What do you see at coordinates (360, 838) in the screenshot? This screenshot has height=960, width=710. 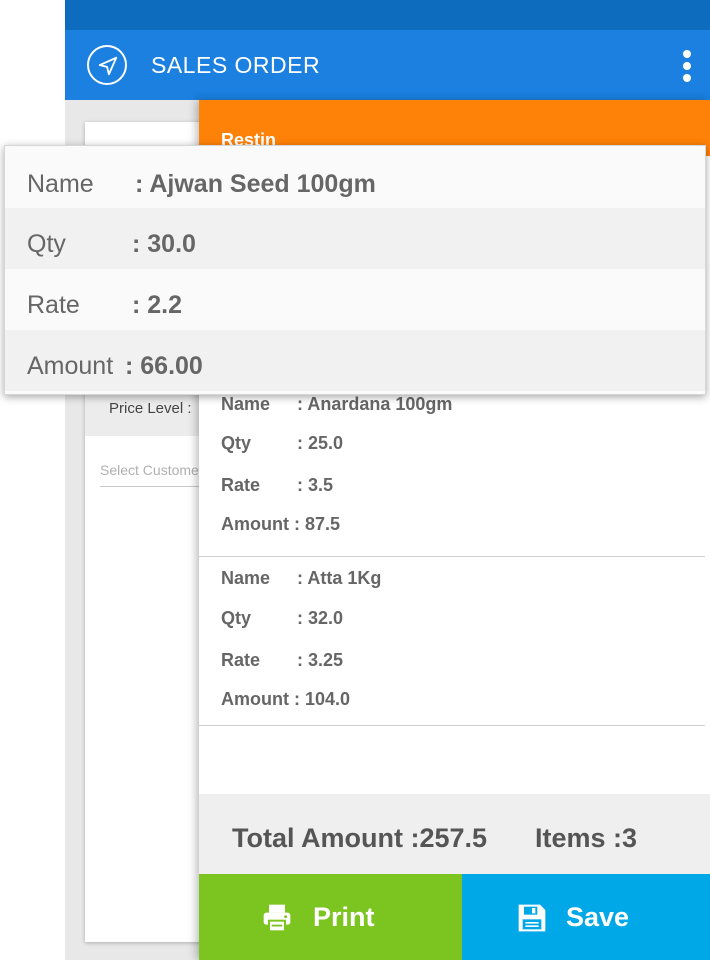 I see `total-amount: Total Amount :257.5` at bounding box center [360, 838].